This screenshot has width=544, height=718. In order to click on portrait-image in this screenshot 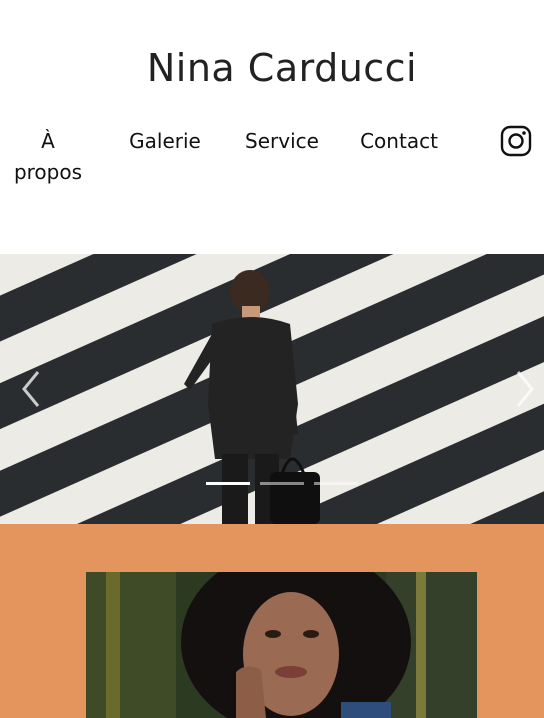, I will do `click(281, 645)`.